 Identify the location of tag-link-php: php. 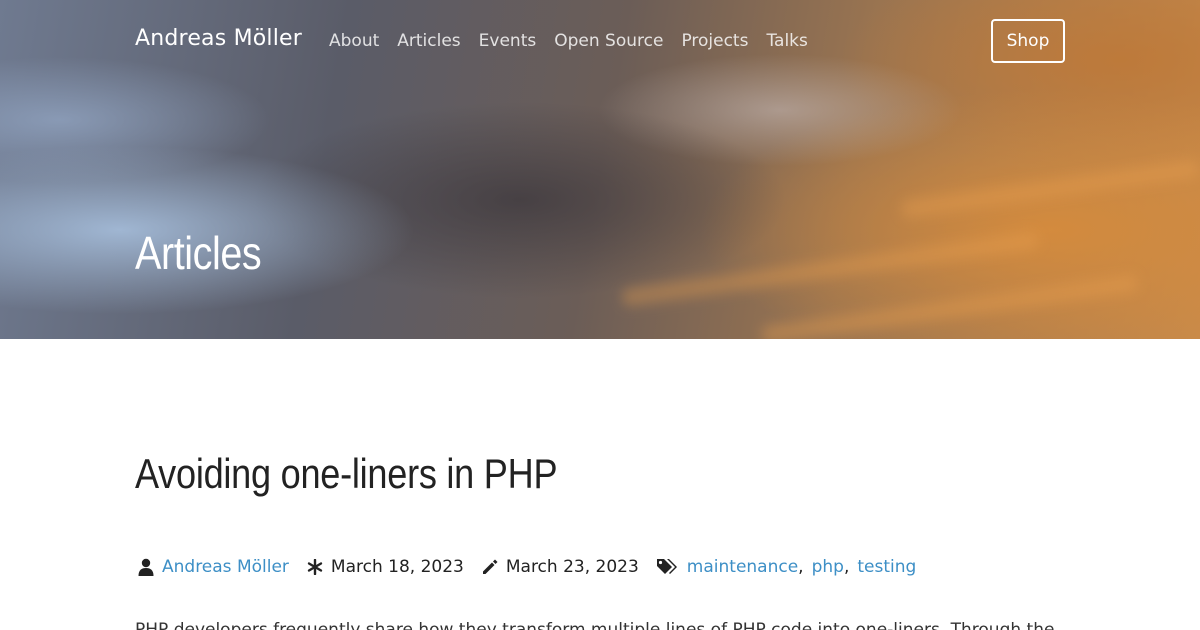
(828, 567).